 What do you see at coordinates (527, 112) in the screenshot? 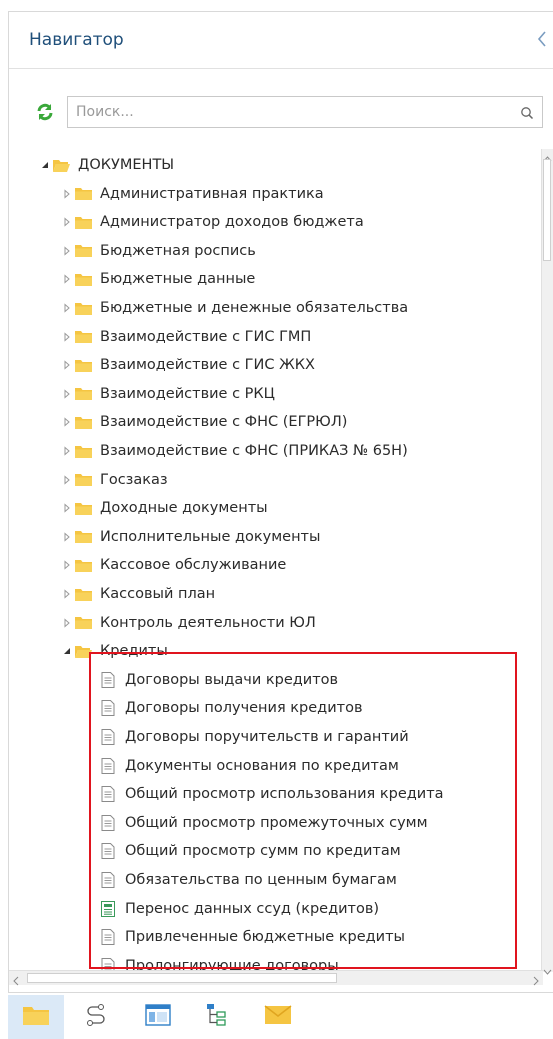
I see `search-icon` at bounding box center [527, 112].